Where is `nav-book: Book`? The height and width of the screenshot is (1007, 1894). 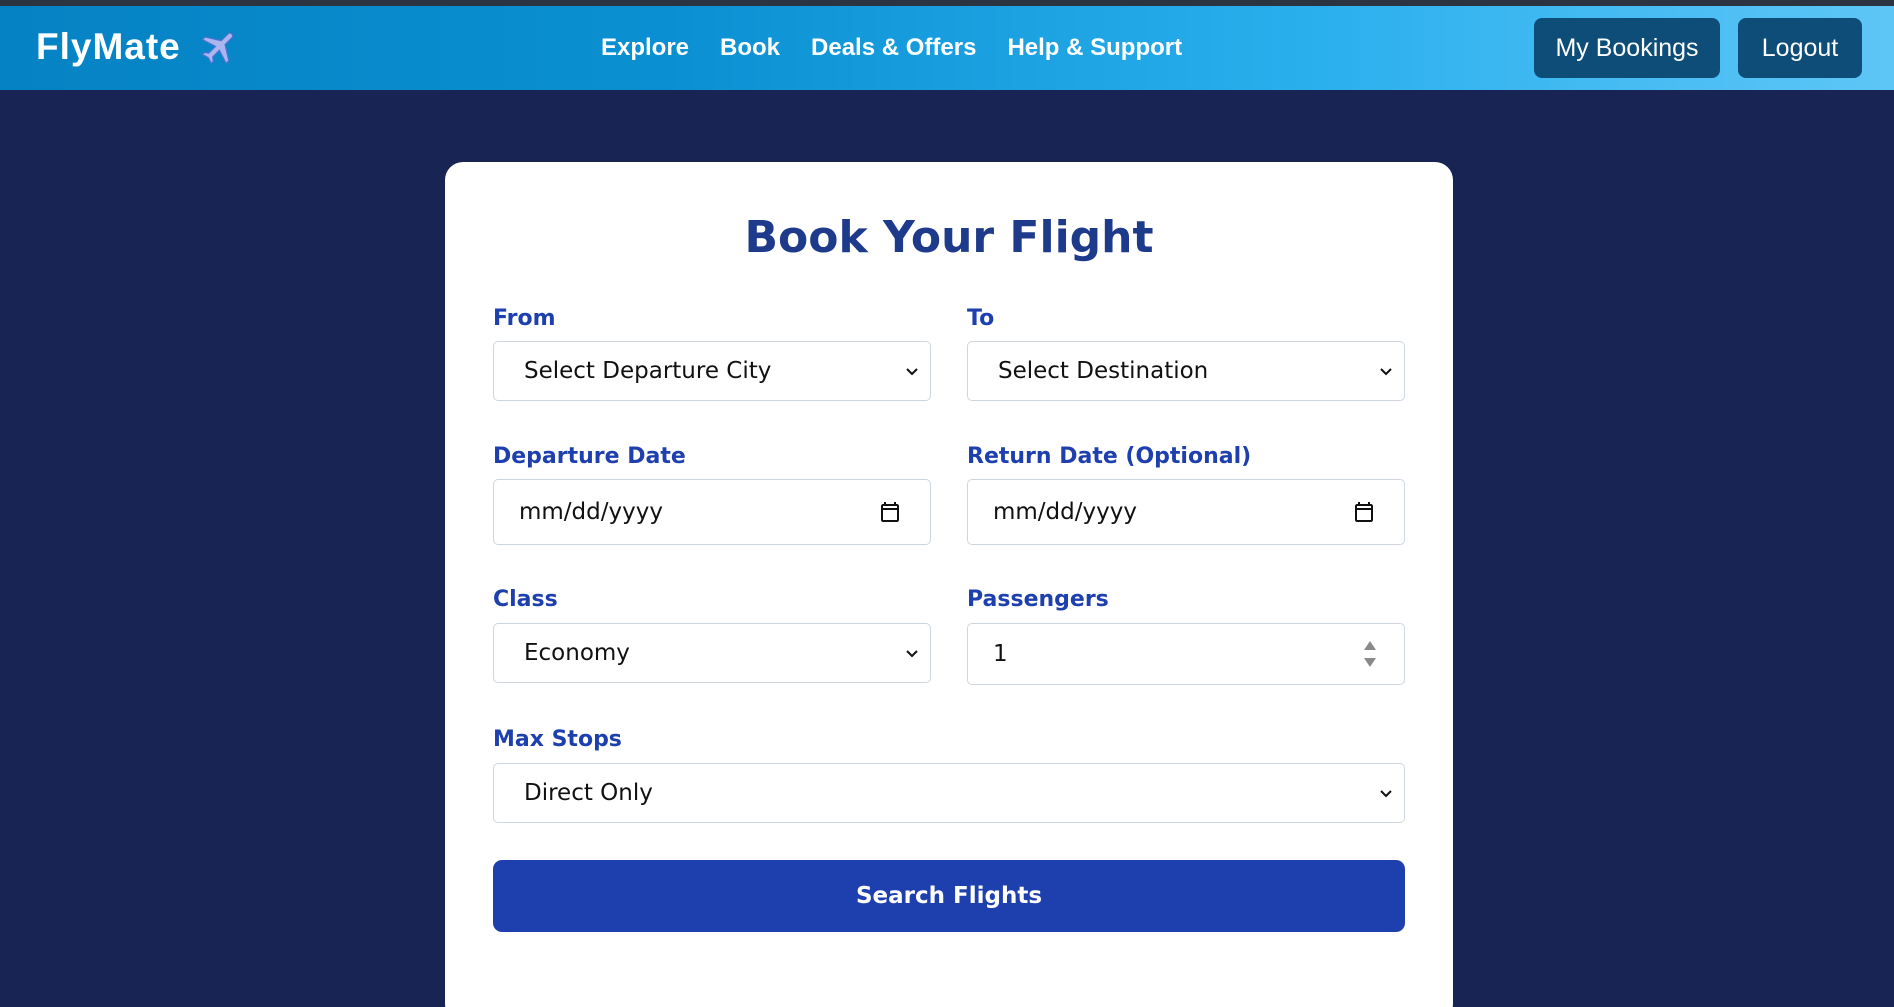
nav-book: Book is located at coordinates (750, 48).